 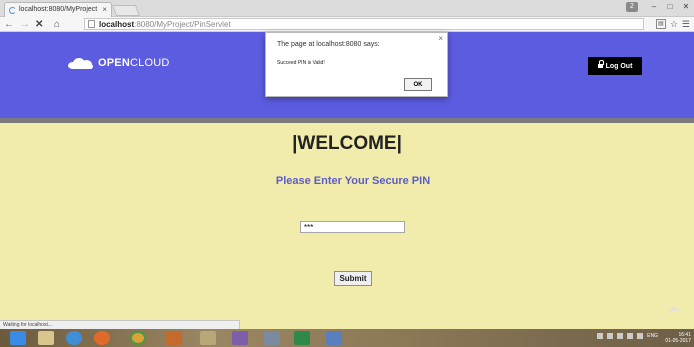 What do you see at coordinates (208, 338) in the screenshot?
I see `paint-icon` at bounding box center [208, 338].